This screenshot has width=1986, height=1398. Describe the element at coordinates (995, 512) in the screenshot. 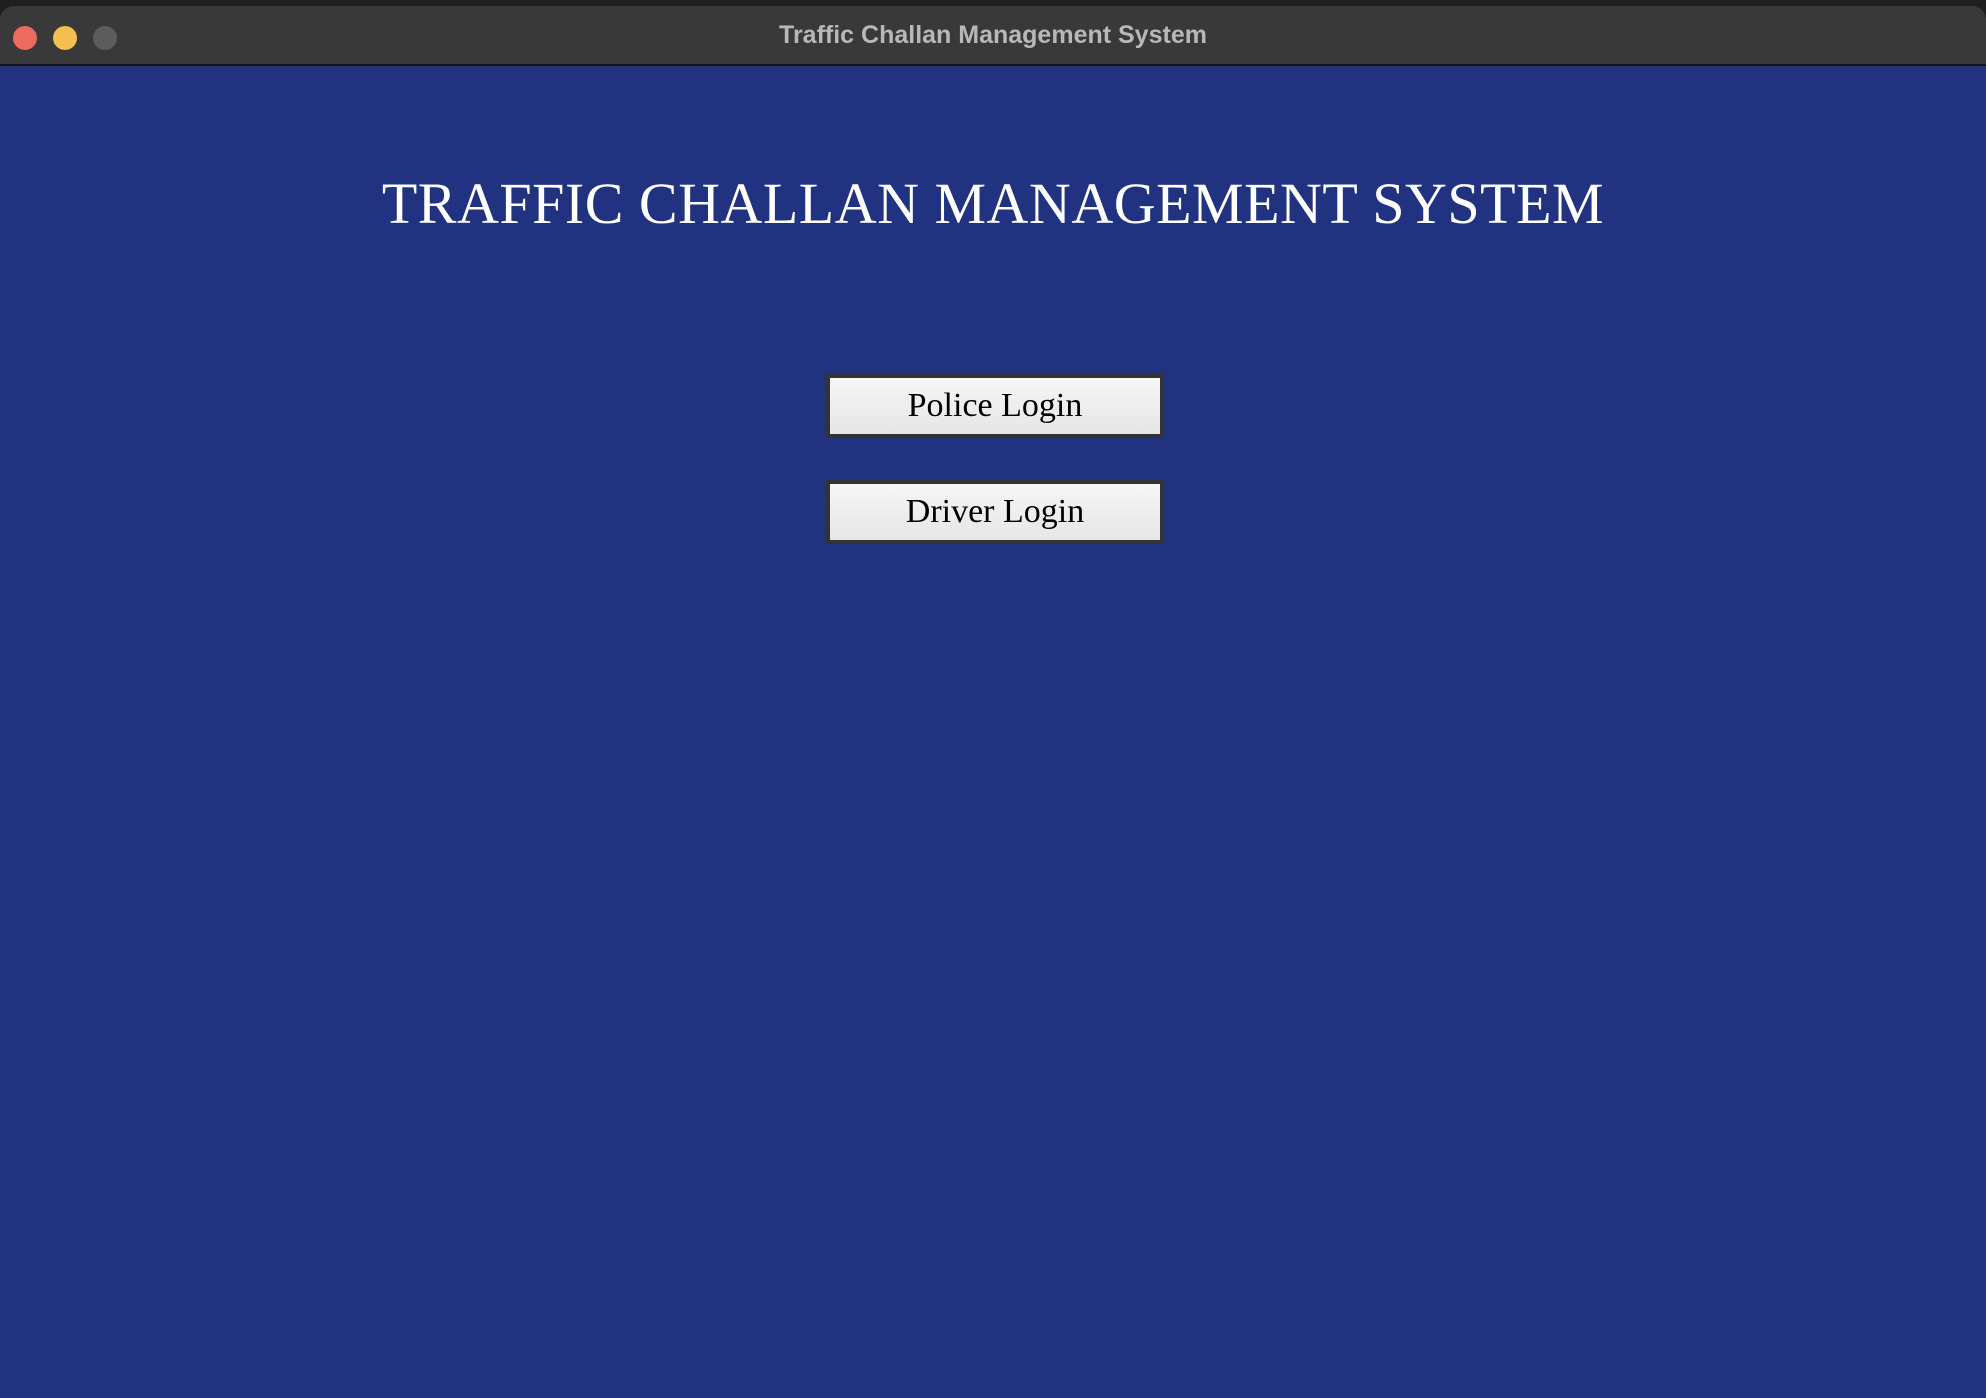

I see `driver-login-button: Driver Login` at that location.